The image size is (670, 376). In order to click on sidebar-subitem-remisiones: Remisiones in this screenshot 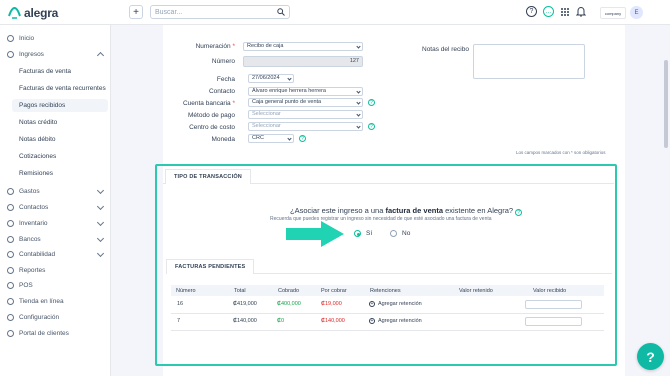, I will do `click(60, 173)`.